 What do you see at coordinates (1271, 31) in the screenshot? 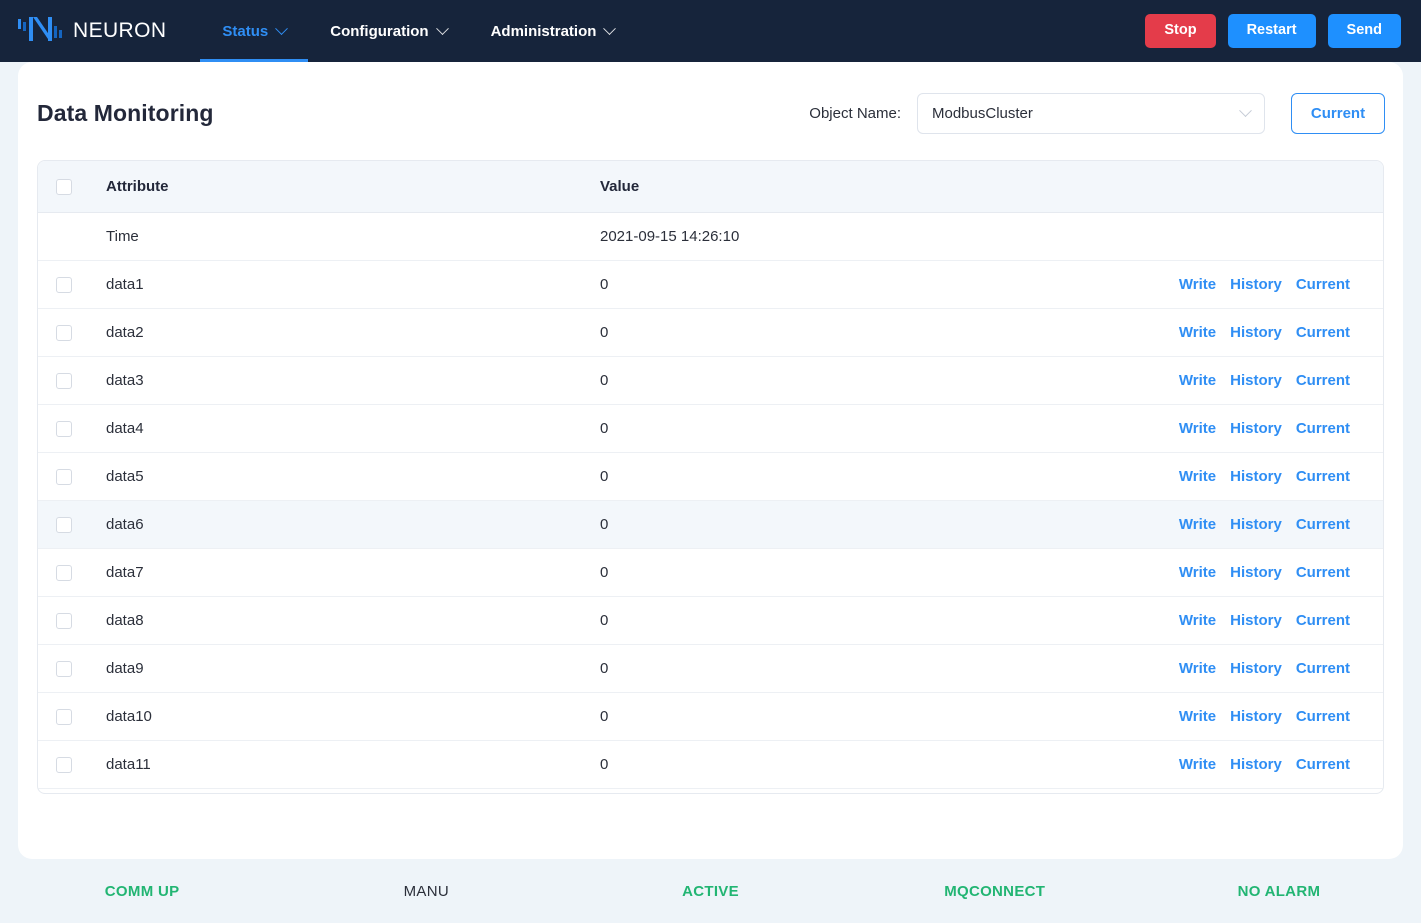
I see `restart-button: Restart` at bounding box center [1271, 31].